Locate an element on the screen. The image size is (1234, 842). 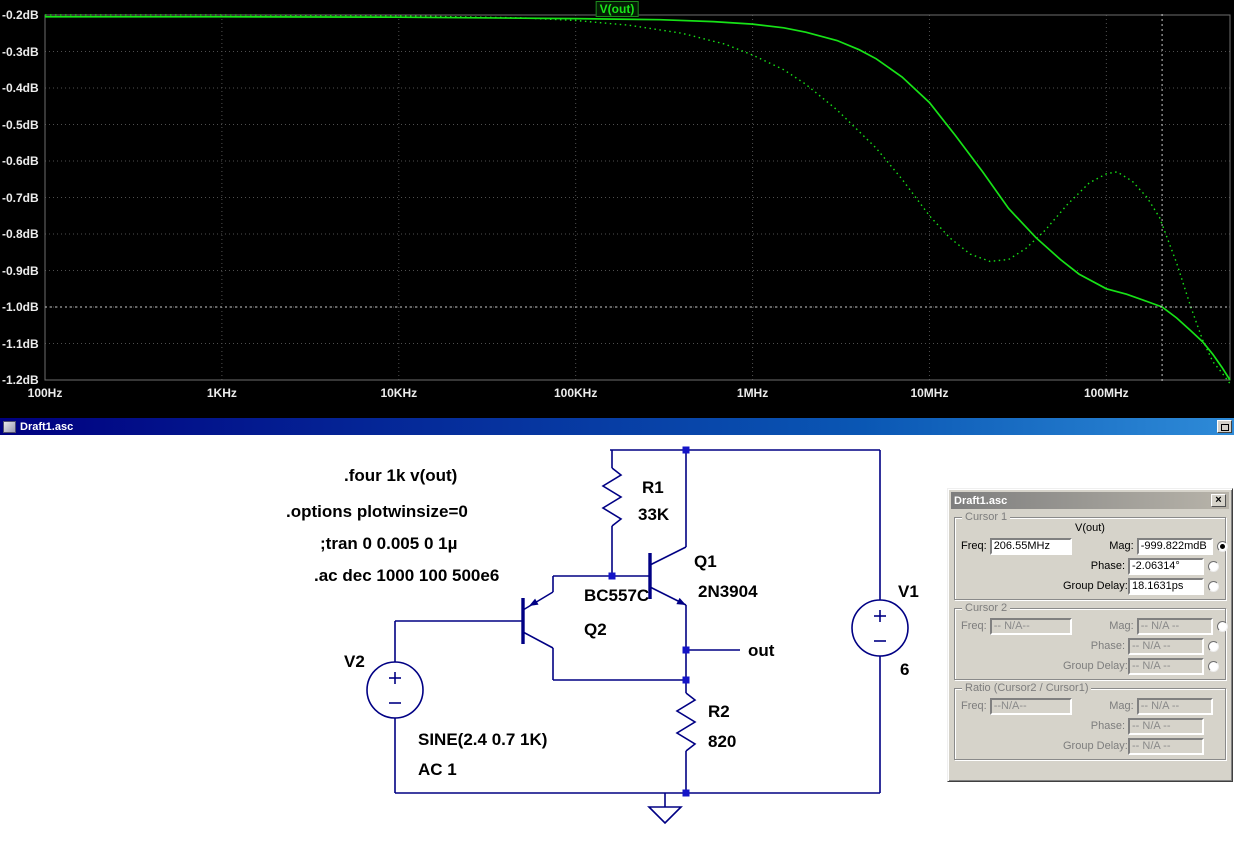
y-axis-tick-label: -1.0dB is located at coordinates (20, 307).